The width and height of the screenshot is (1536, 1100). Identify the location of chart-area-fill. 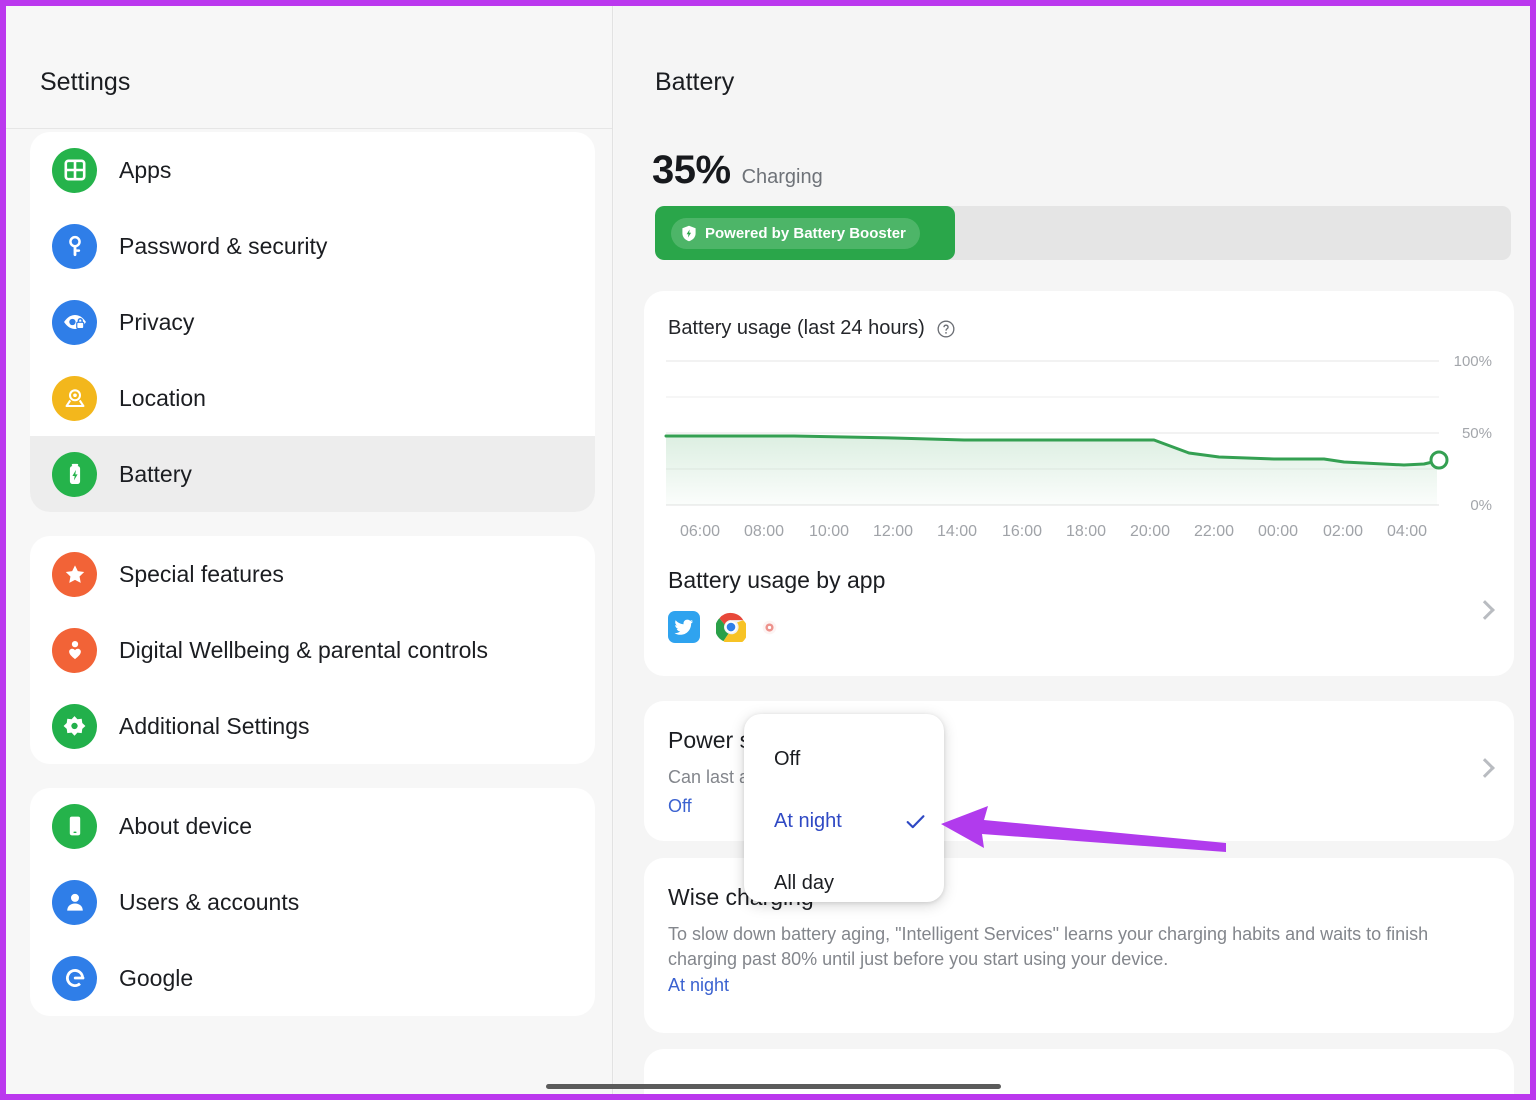
(1051, 470).